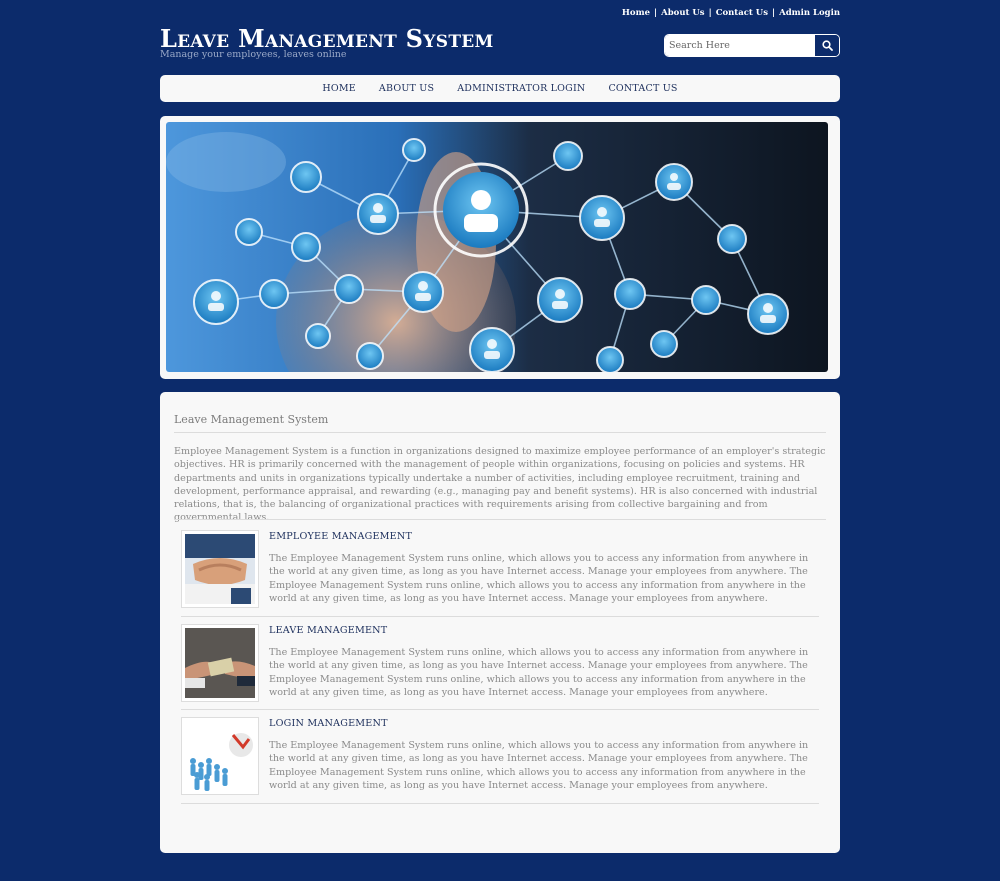  I want to click on toplink-admin-login: Admin Login, so click(809, 13).